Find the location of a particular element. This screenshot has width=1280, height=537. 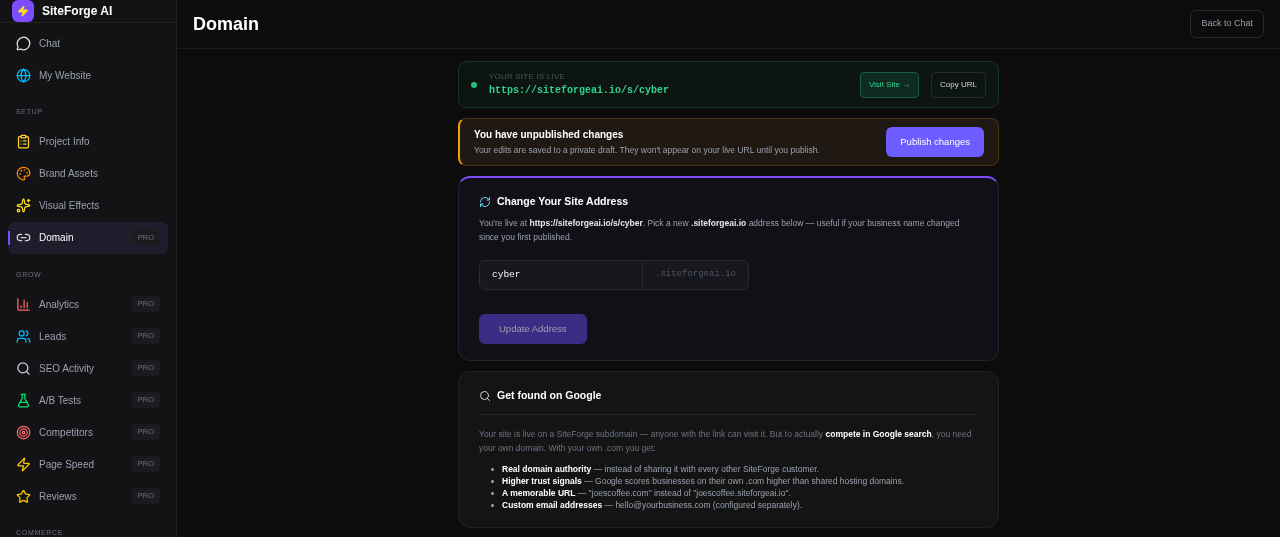

address-field: cyber .siteforgeai.io is located at coordinates (614, 274).